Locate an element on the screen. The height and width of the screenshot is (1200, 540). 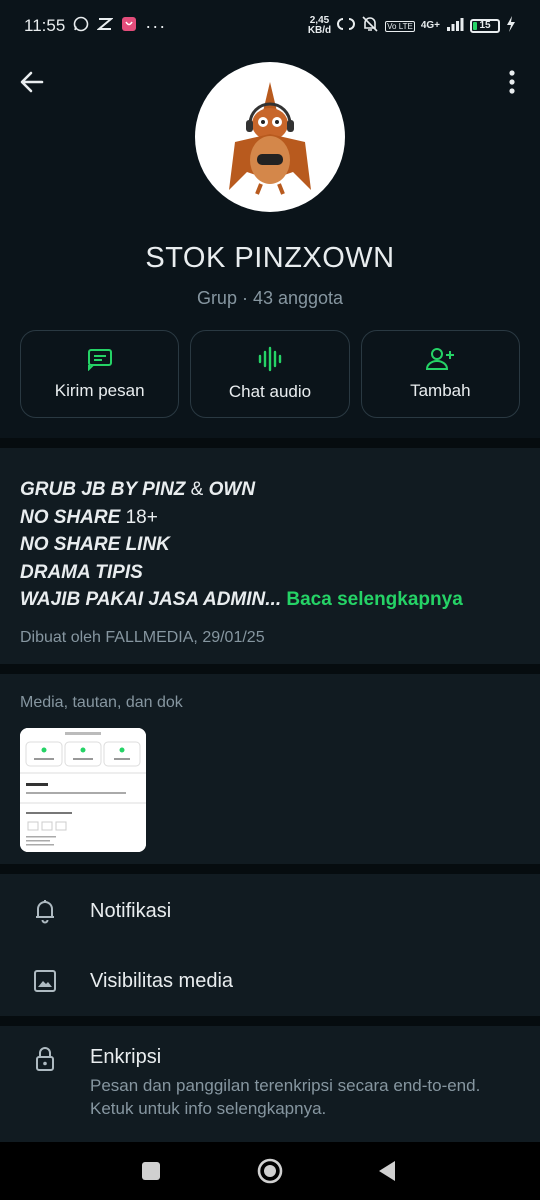
media-visibility-row: Visibilitas media is located at coordinates (270, 981).